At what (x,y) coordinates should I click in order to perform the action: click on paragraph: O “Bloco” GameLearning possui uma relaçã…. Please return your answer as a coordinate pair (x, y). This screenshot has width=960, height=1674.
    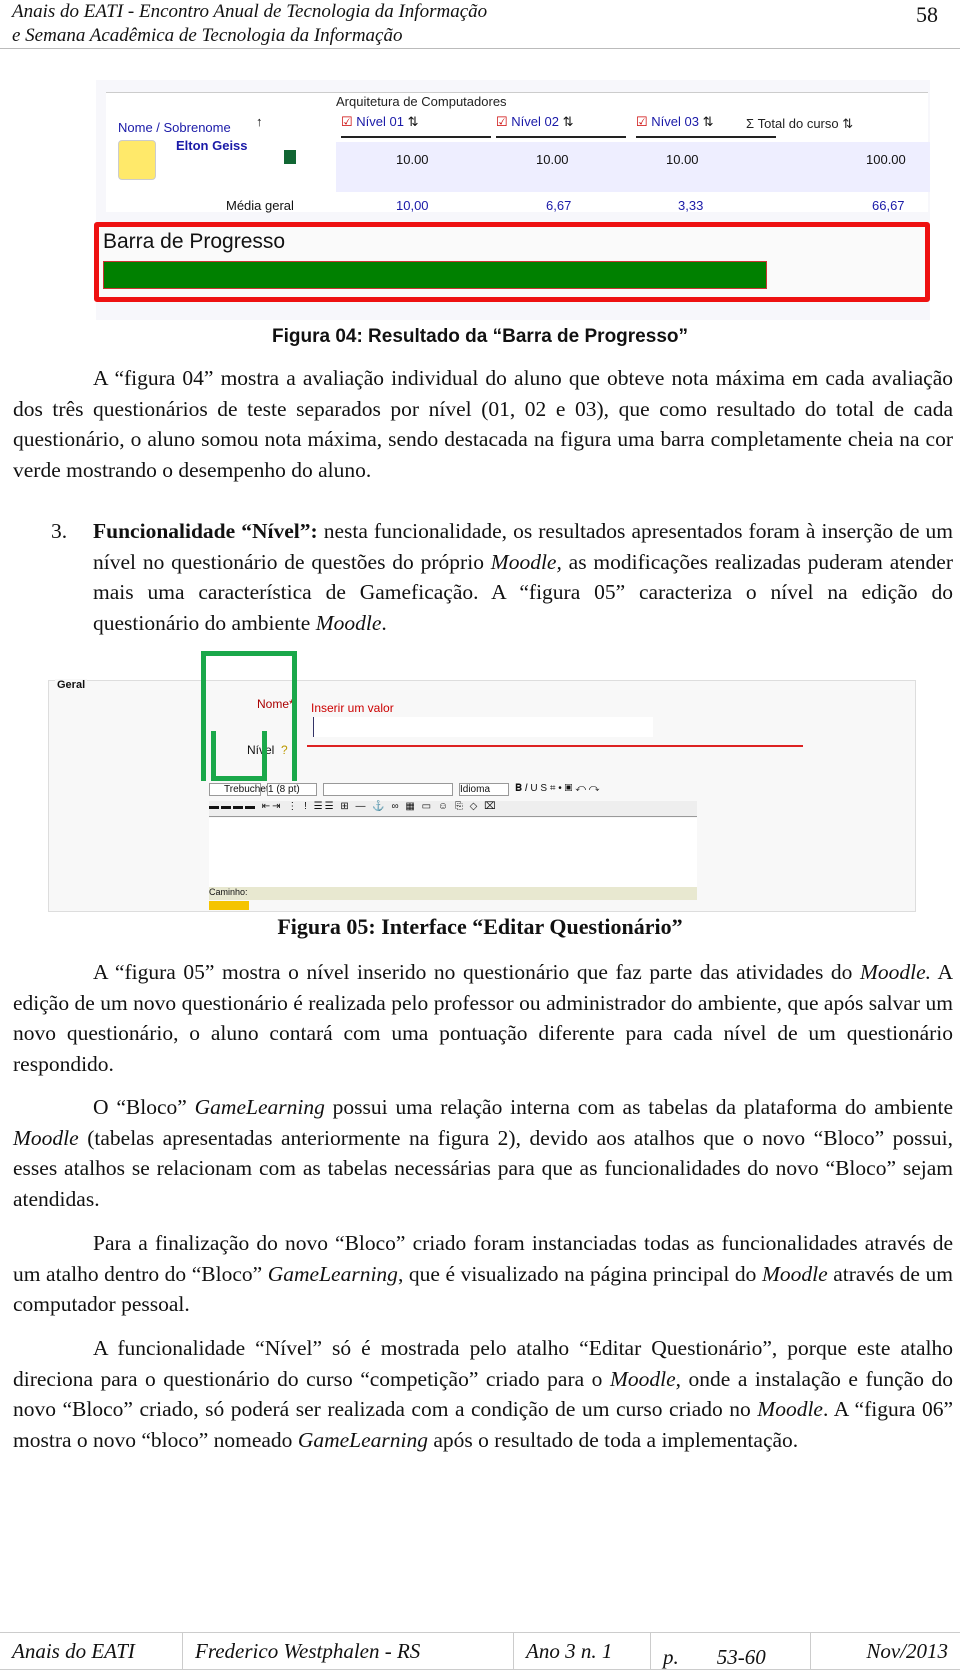
    Looking at the image, I should click on (483, 1153).